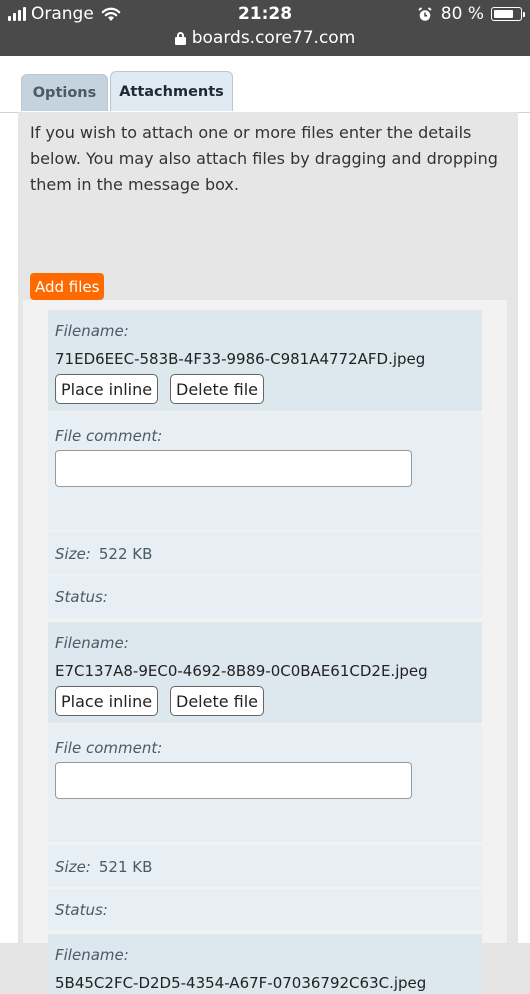 This screenshot has height=994, width=530. What do you see at coordinates (265, 553) in the screenshot?
I see `size-row: Size: 522 KB` at bounding box center [265, 553].